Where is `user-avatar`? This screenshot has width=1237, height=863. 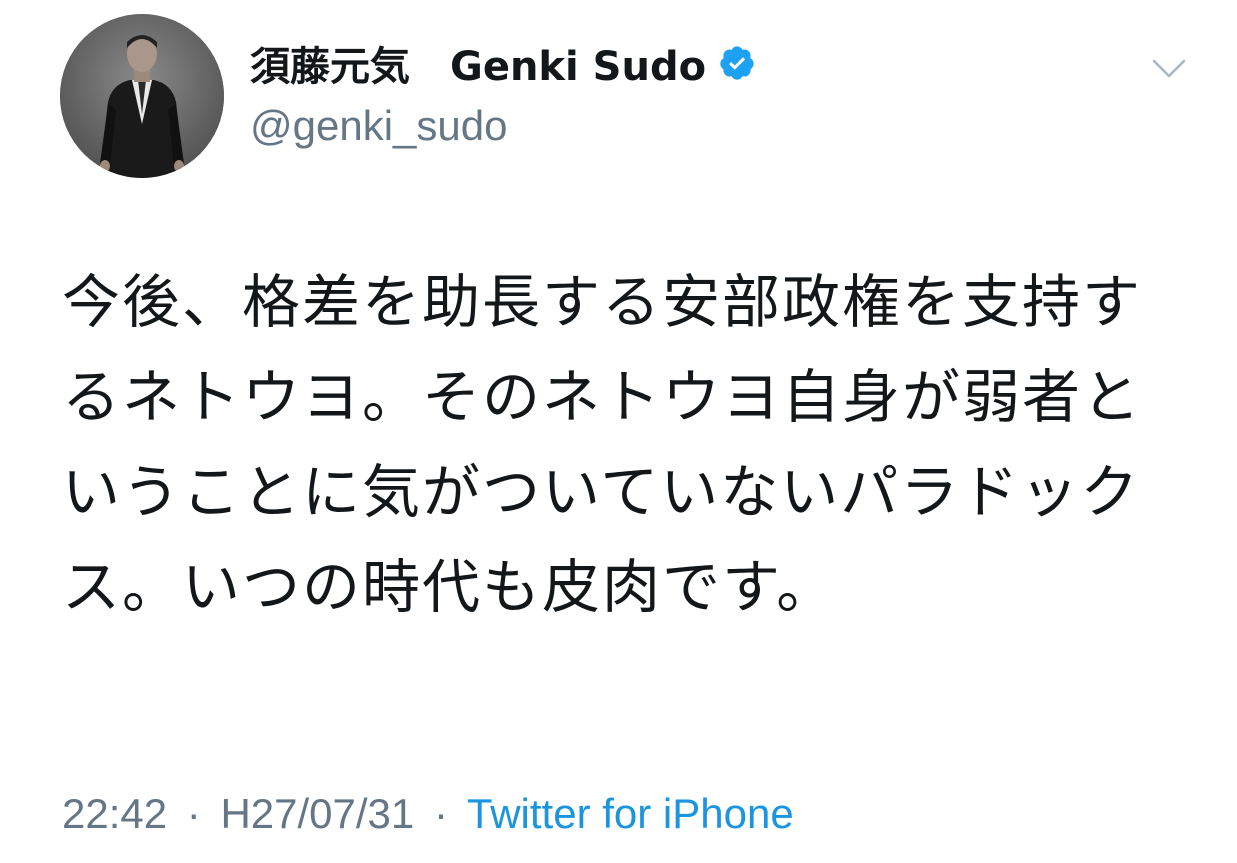 user-avatar is located at coordinates (142, 96).